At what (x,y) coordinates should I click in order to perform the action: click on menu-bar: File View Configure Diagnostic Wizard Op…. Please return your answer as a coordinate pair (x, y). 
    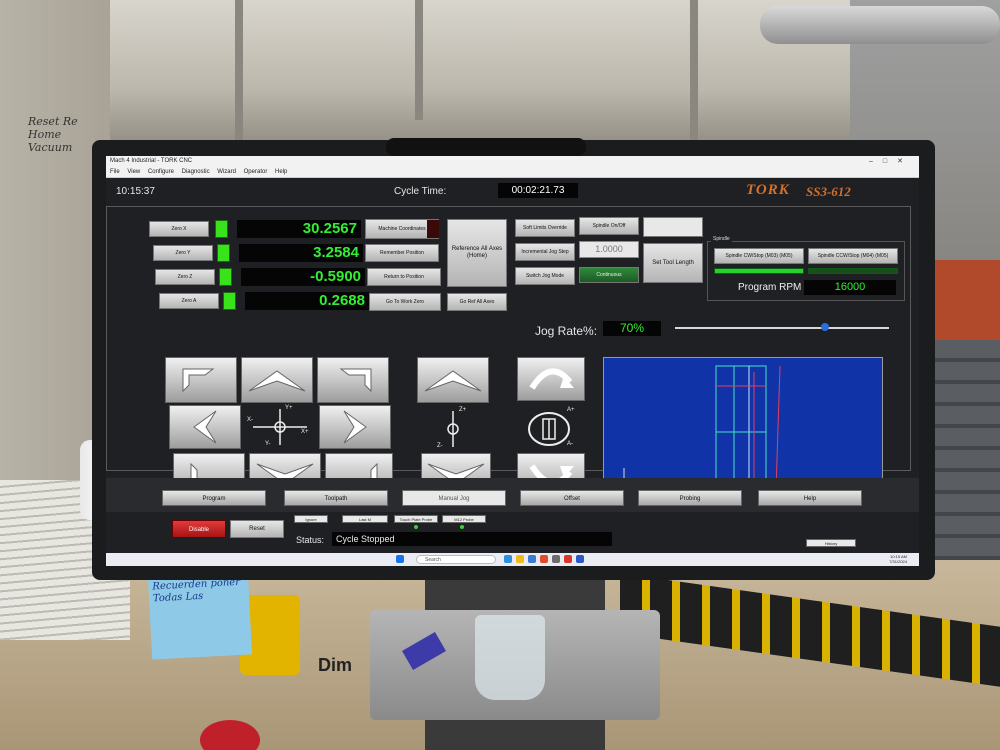
    Looking at the image, I should click on (512, 173).